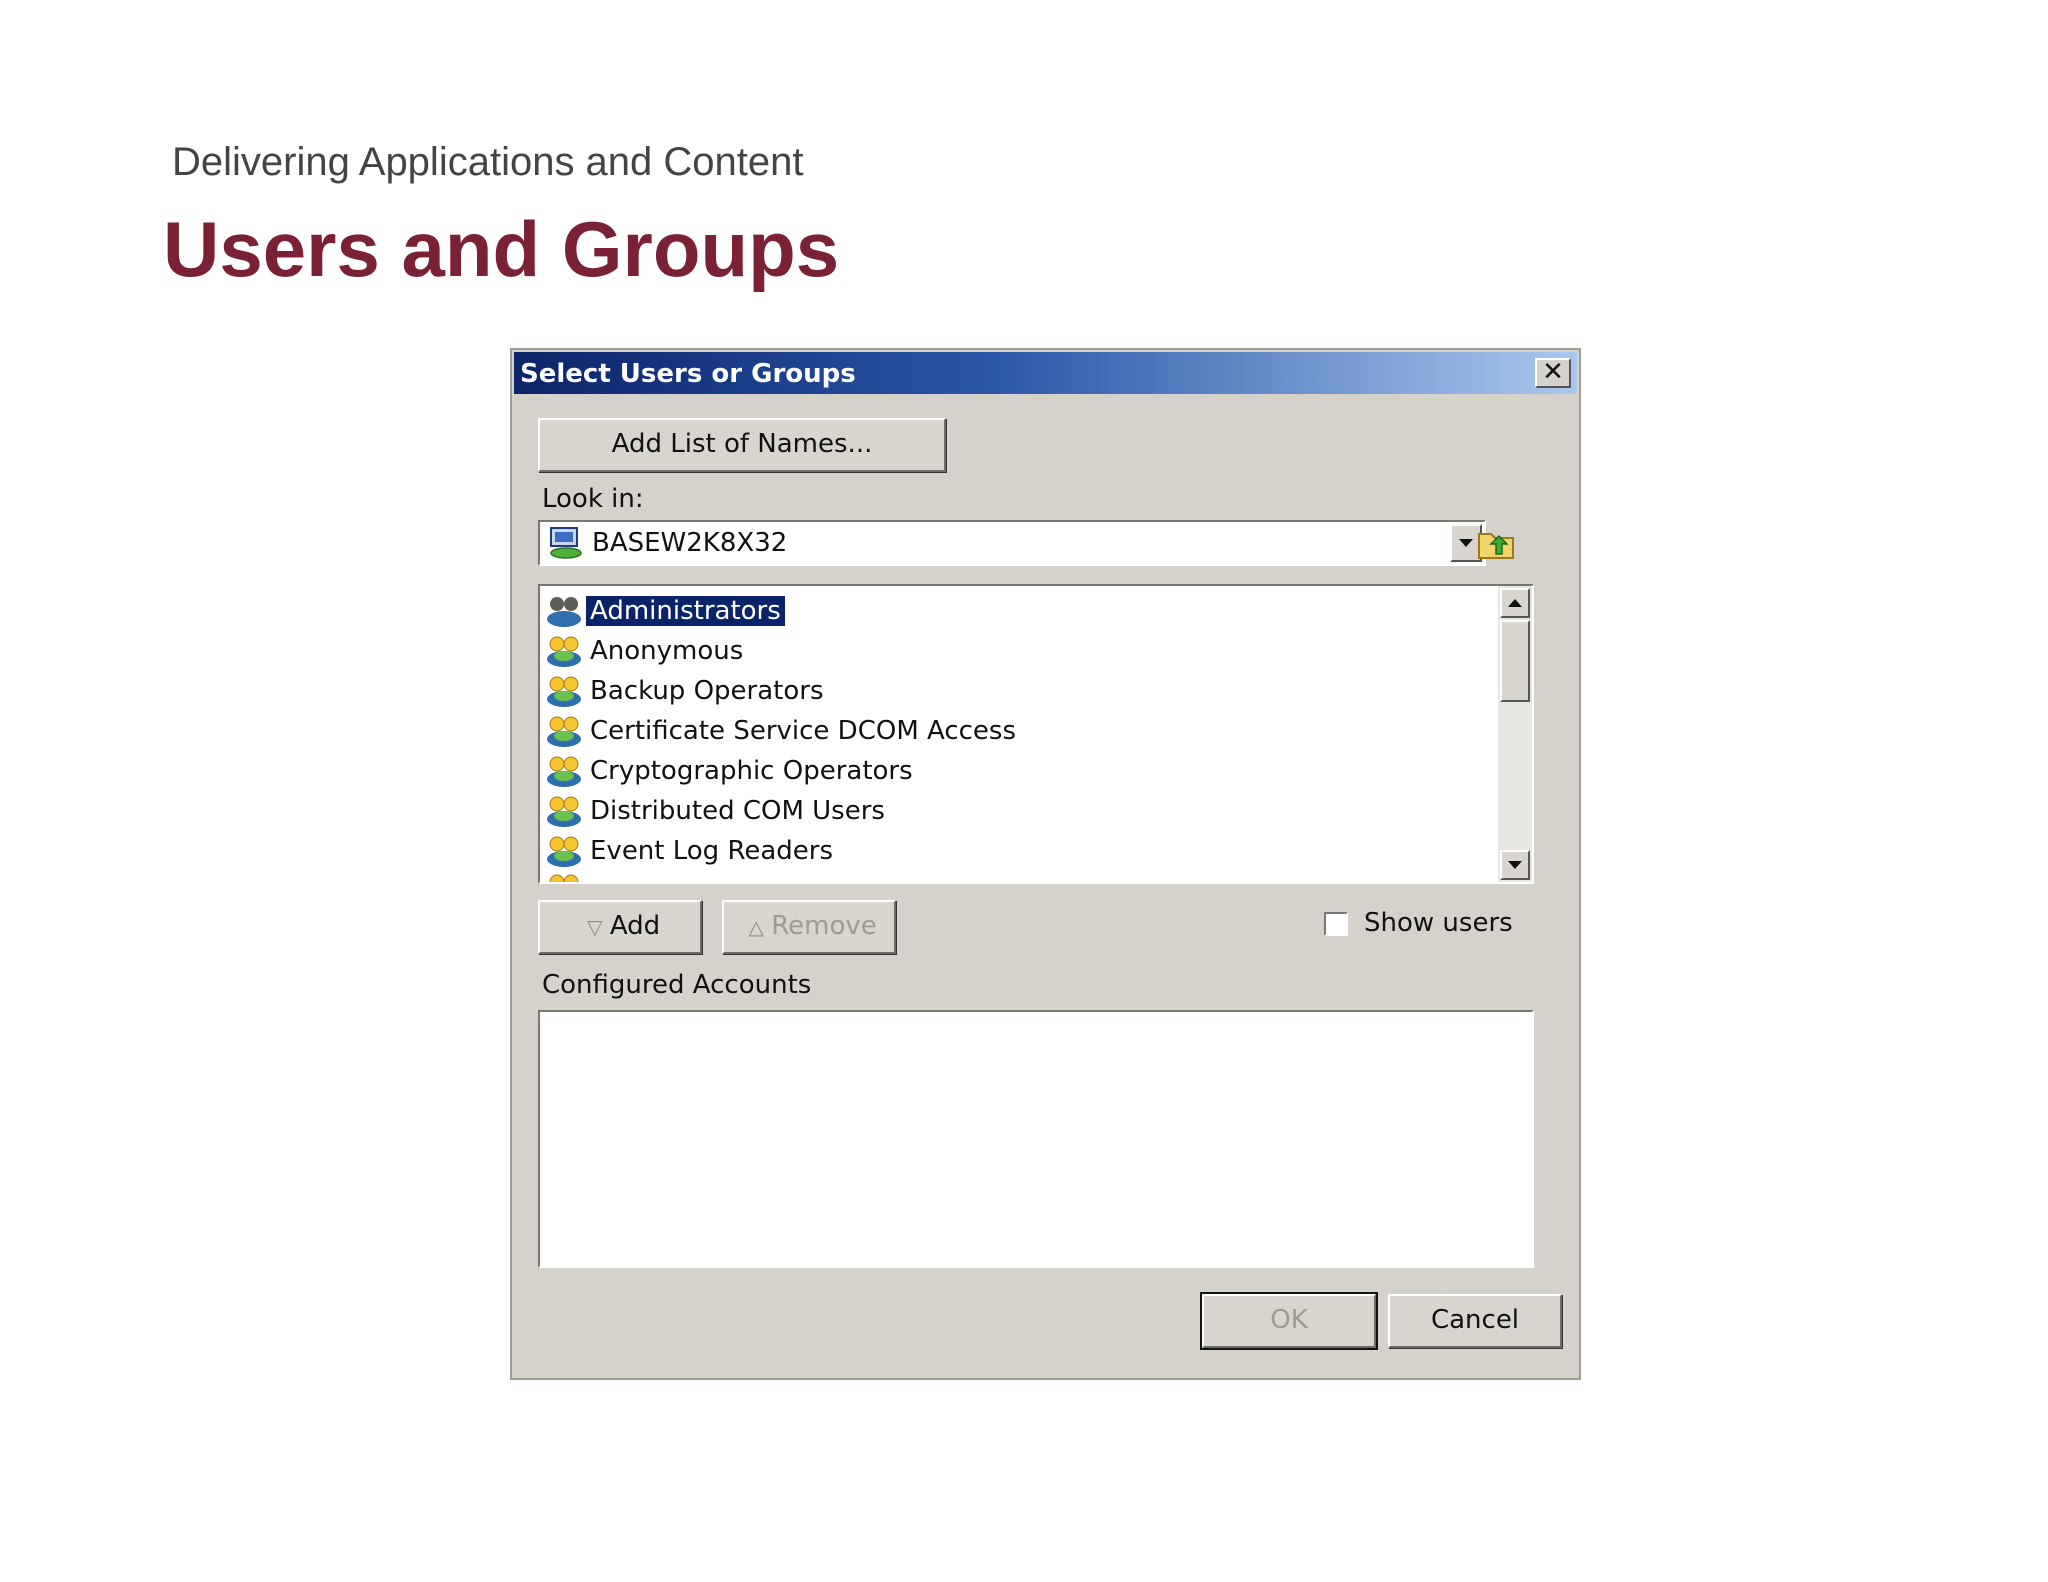 The width and height of the screenshot is (2048, 1582). What do you see at coordinates (685, 611) in the screenshot?
I see `group-label: Administrators` at bounding box center [685, 611].